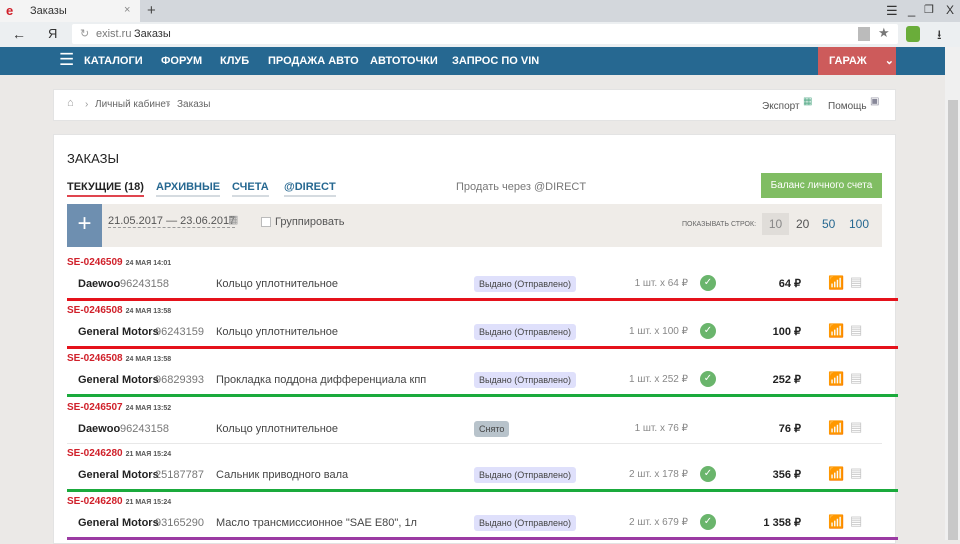 Image resolution: width=960 pixels, height=544 pixels. Describe the element at coordinates (485, 34) in the screenshot. I see `url-input: ↻ exist.ru Заказы ★` at that location.